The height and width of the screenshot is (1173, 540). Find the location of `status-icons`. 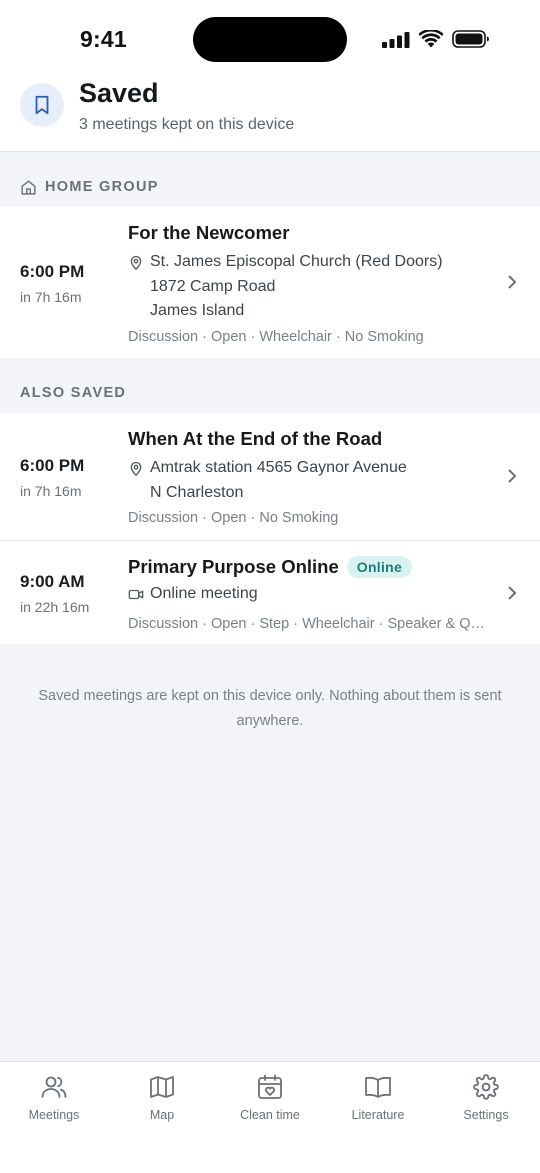

status-icons is located at coordinates (437, 39).